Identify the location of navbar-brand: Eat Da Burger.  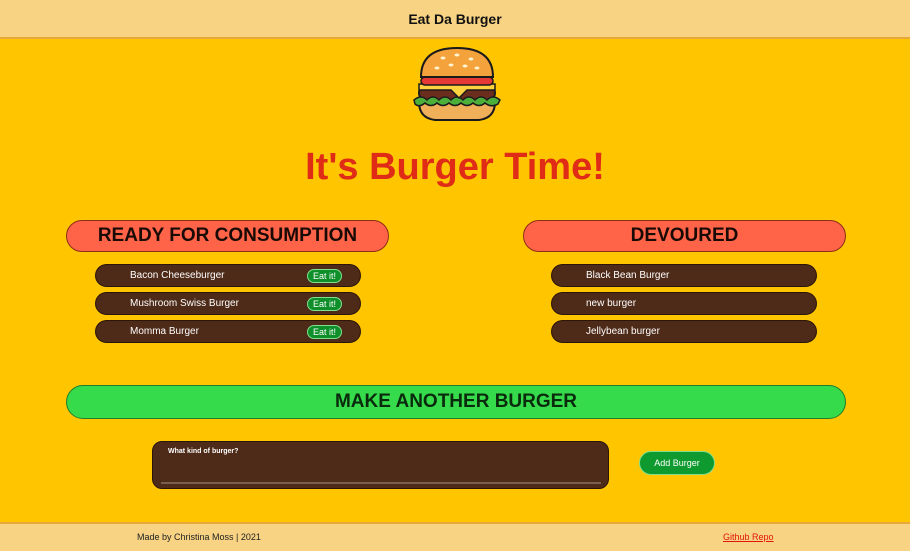
(454, 19).